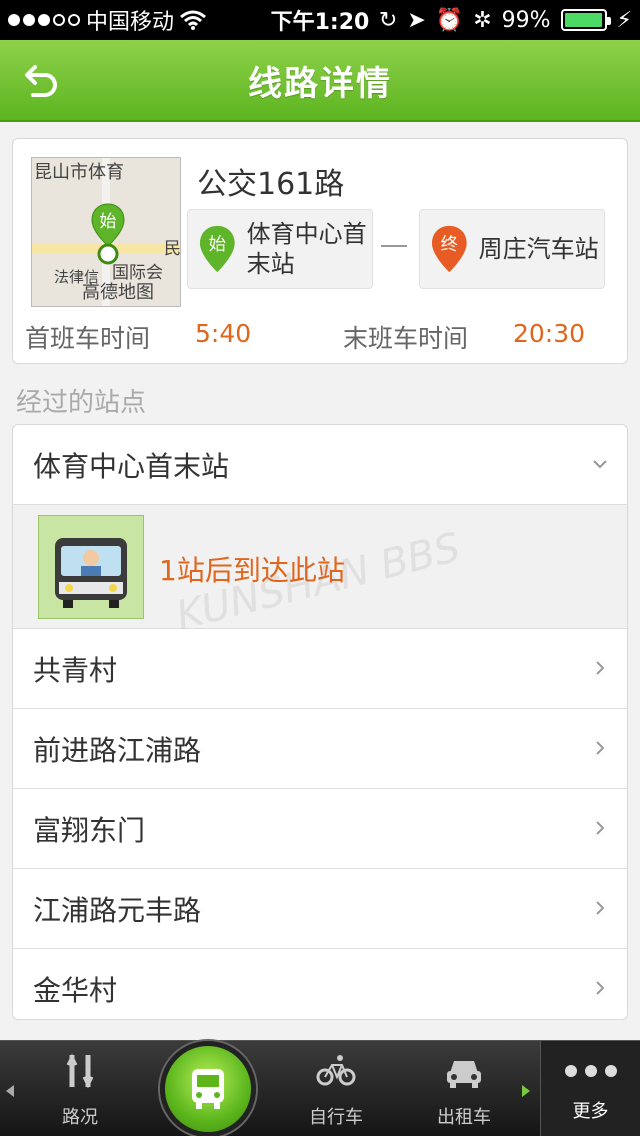 This screenshot has width=640, height=1136. I want to click on end-badge-icon: 终, so click(449, 249).